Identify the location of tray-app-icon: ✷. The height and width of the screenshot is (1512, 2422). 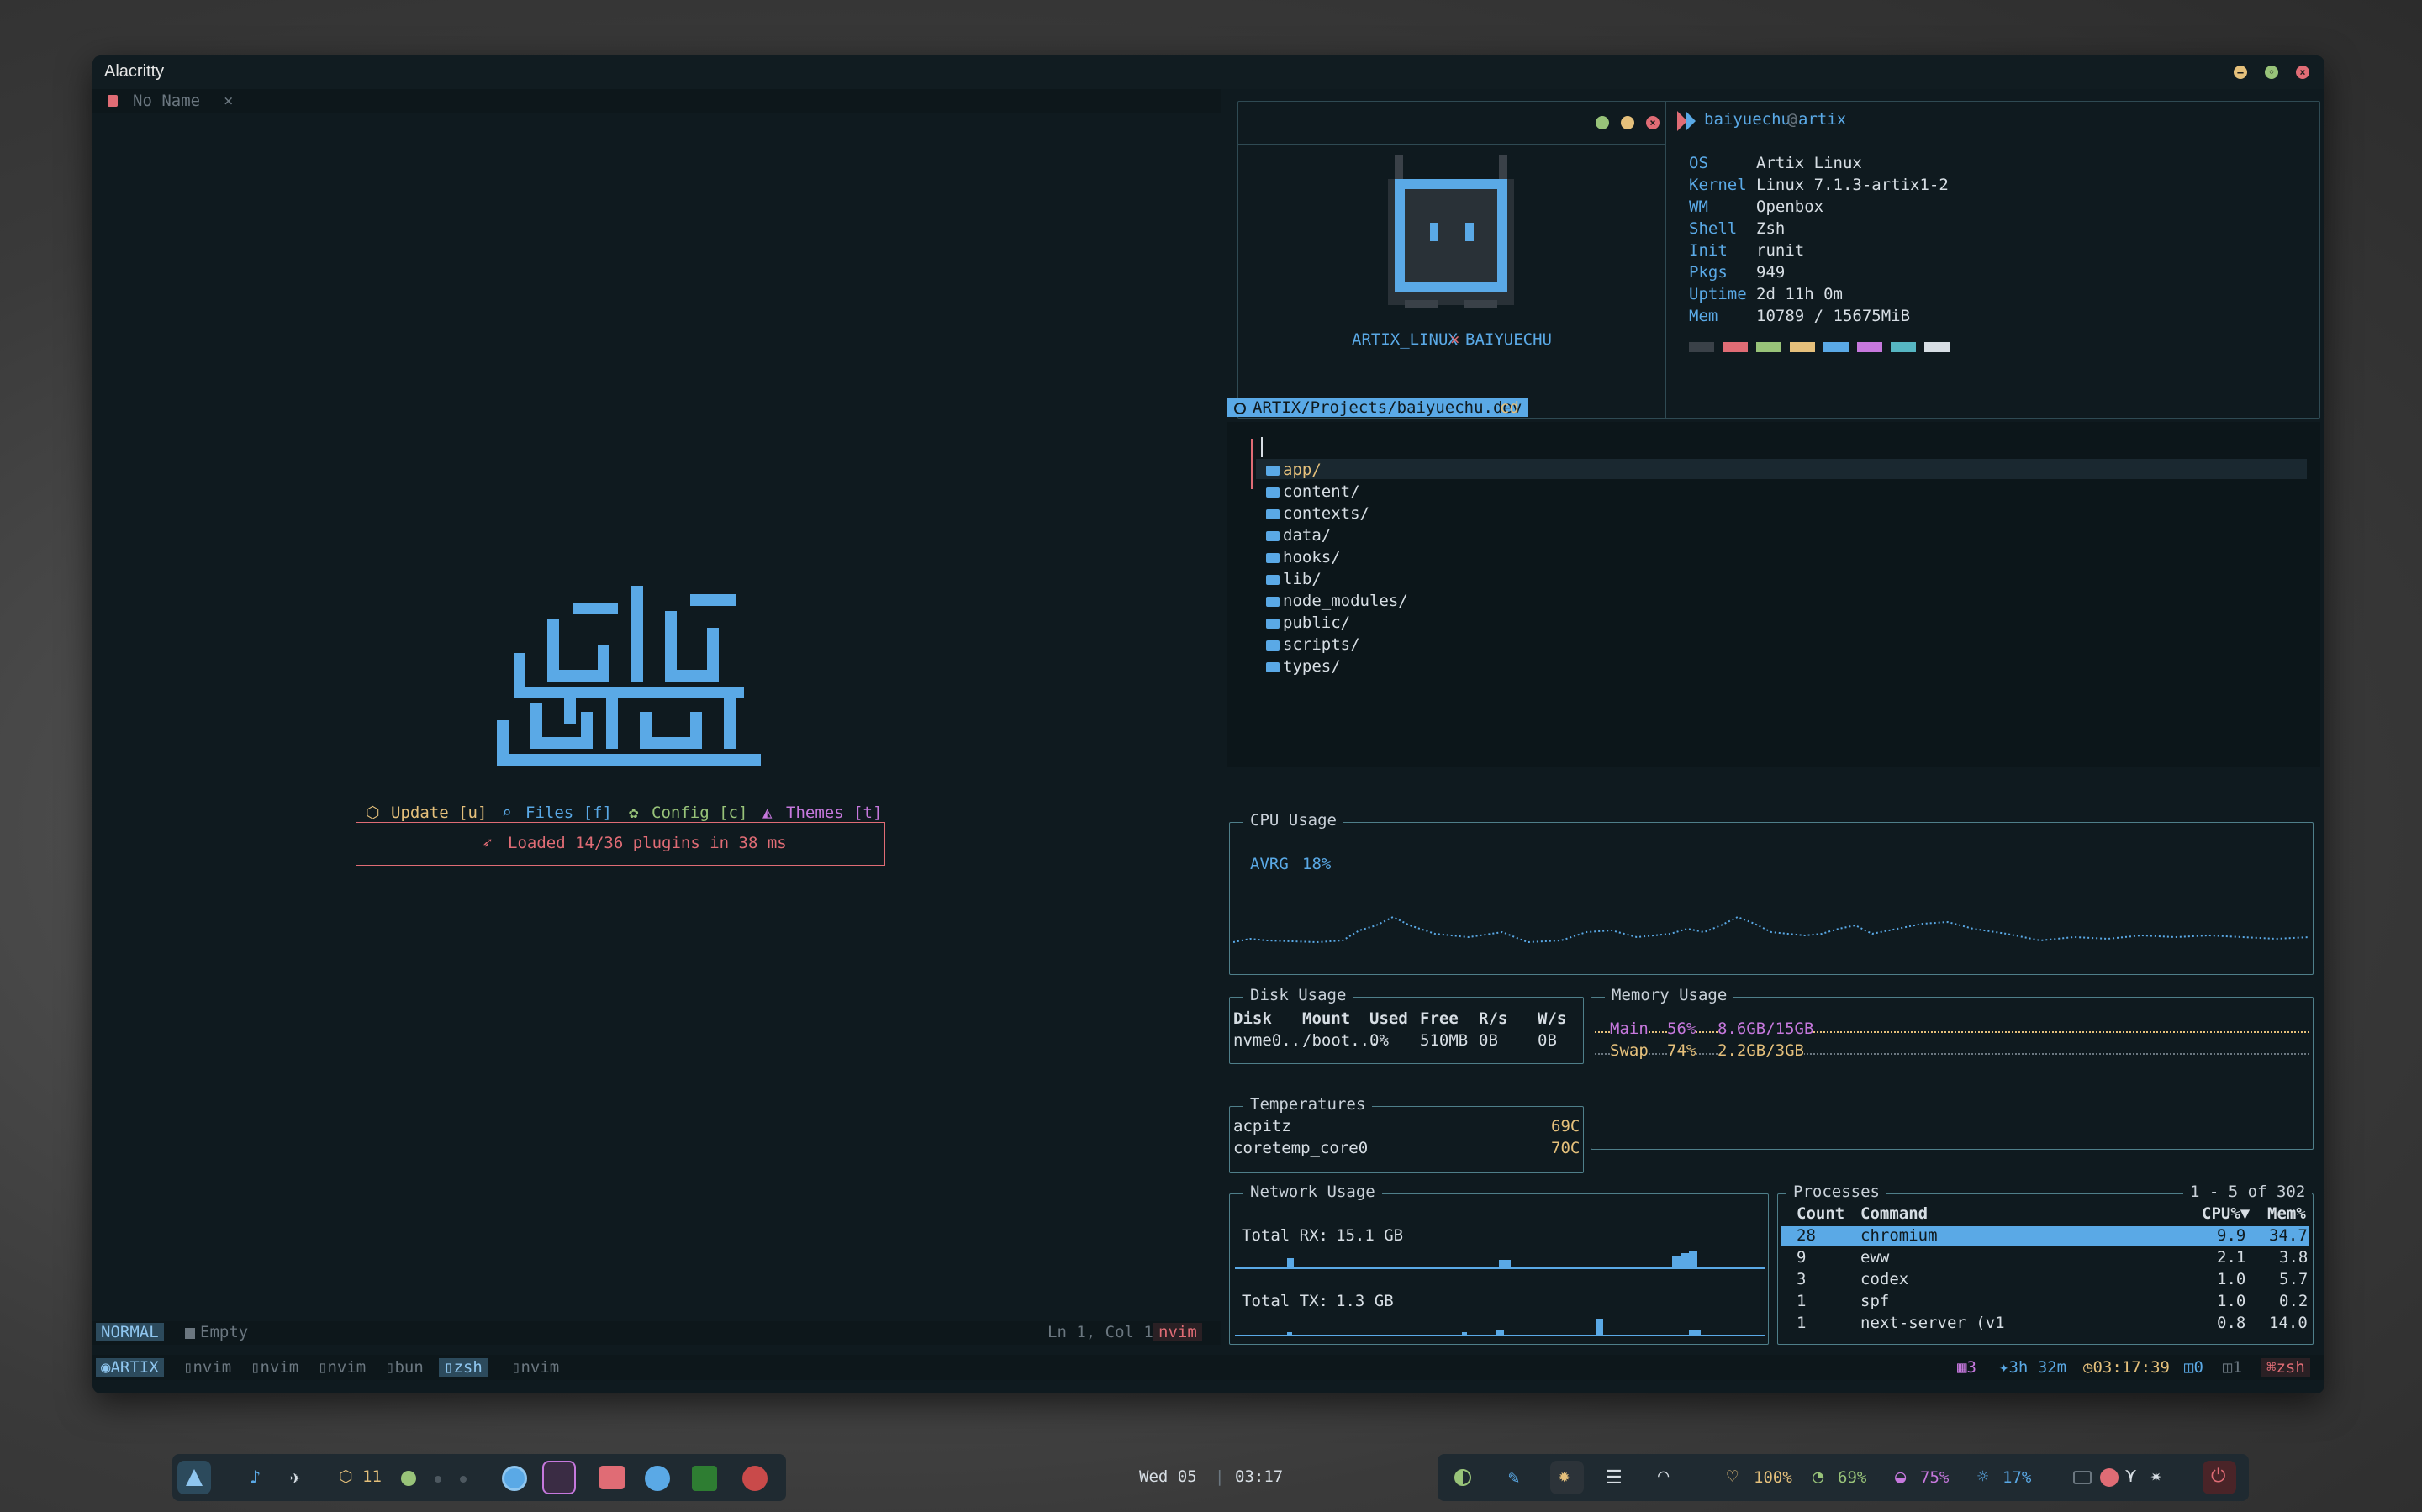
(2155, 1476).